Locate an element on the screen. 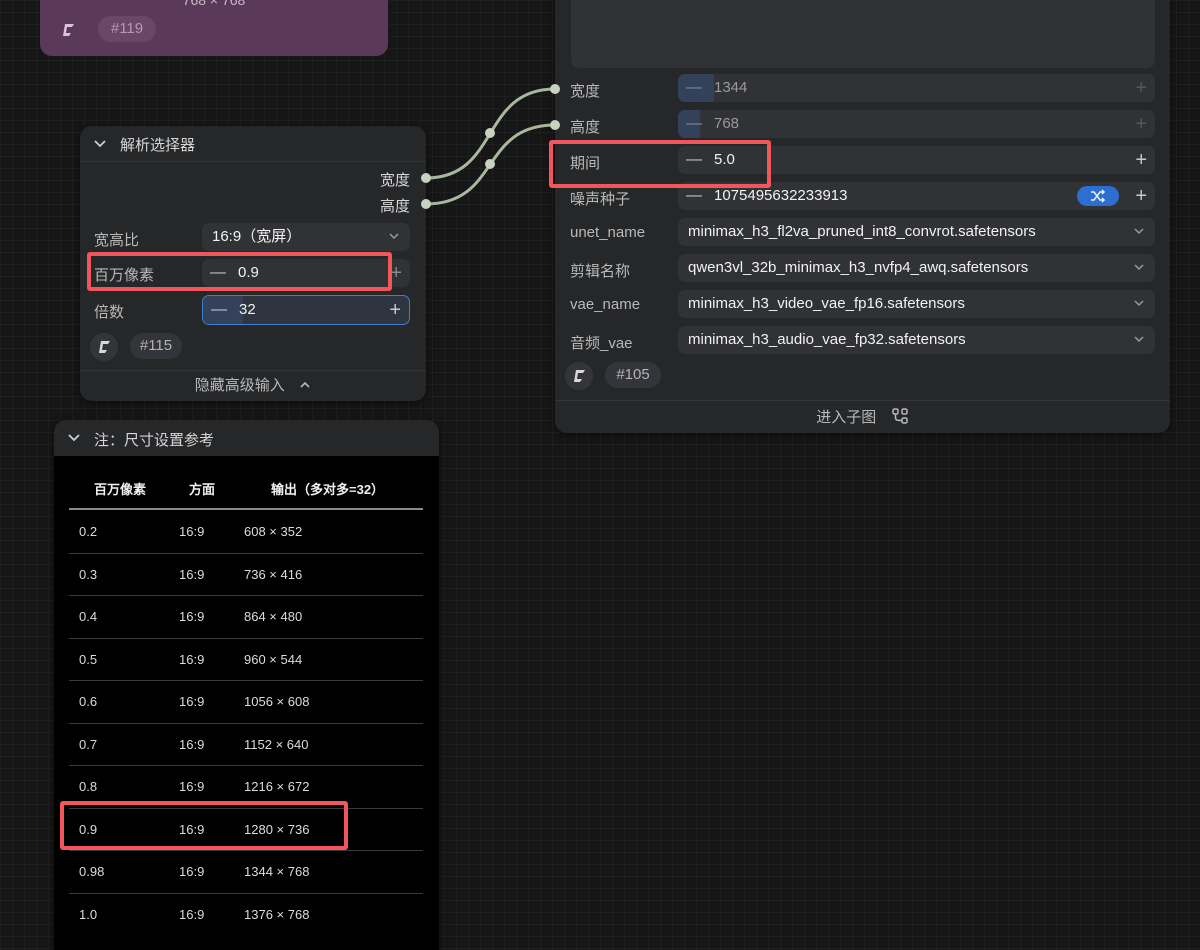 The image size is (1200, 950). width-stepper: — 1344 + is located at coordinates (916, 88).